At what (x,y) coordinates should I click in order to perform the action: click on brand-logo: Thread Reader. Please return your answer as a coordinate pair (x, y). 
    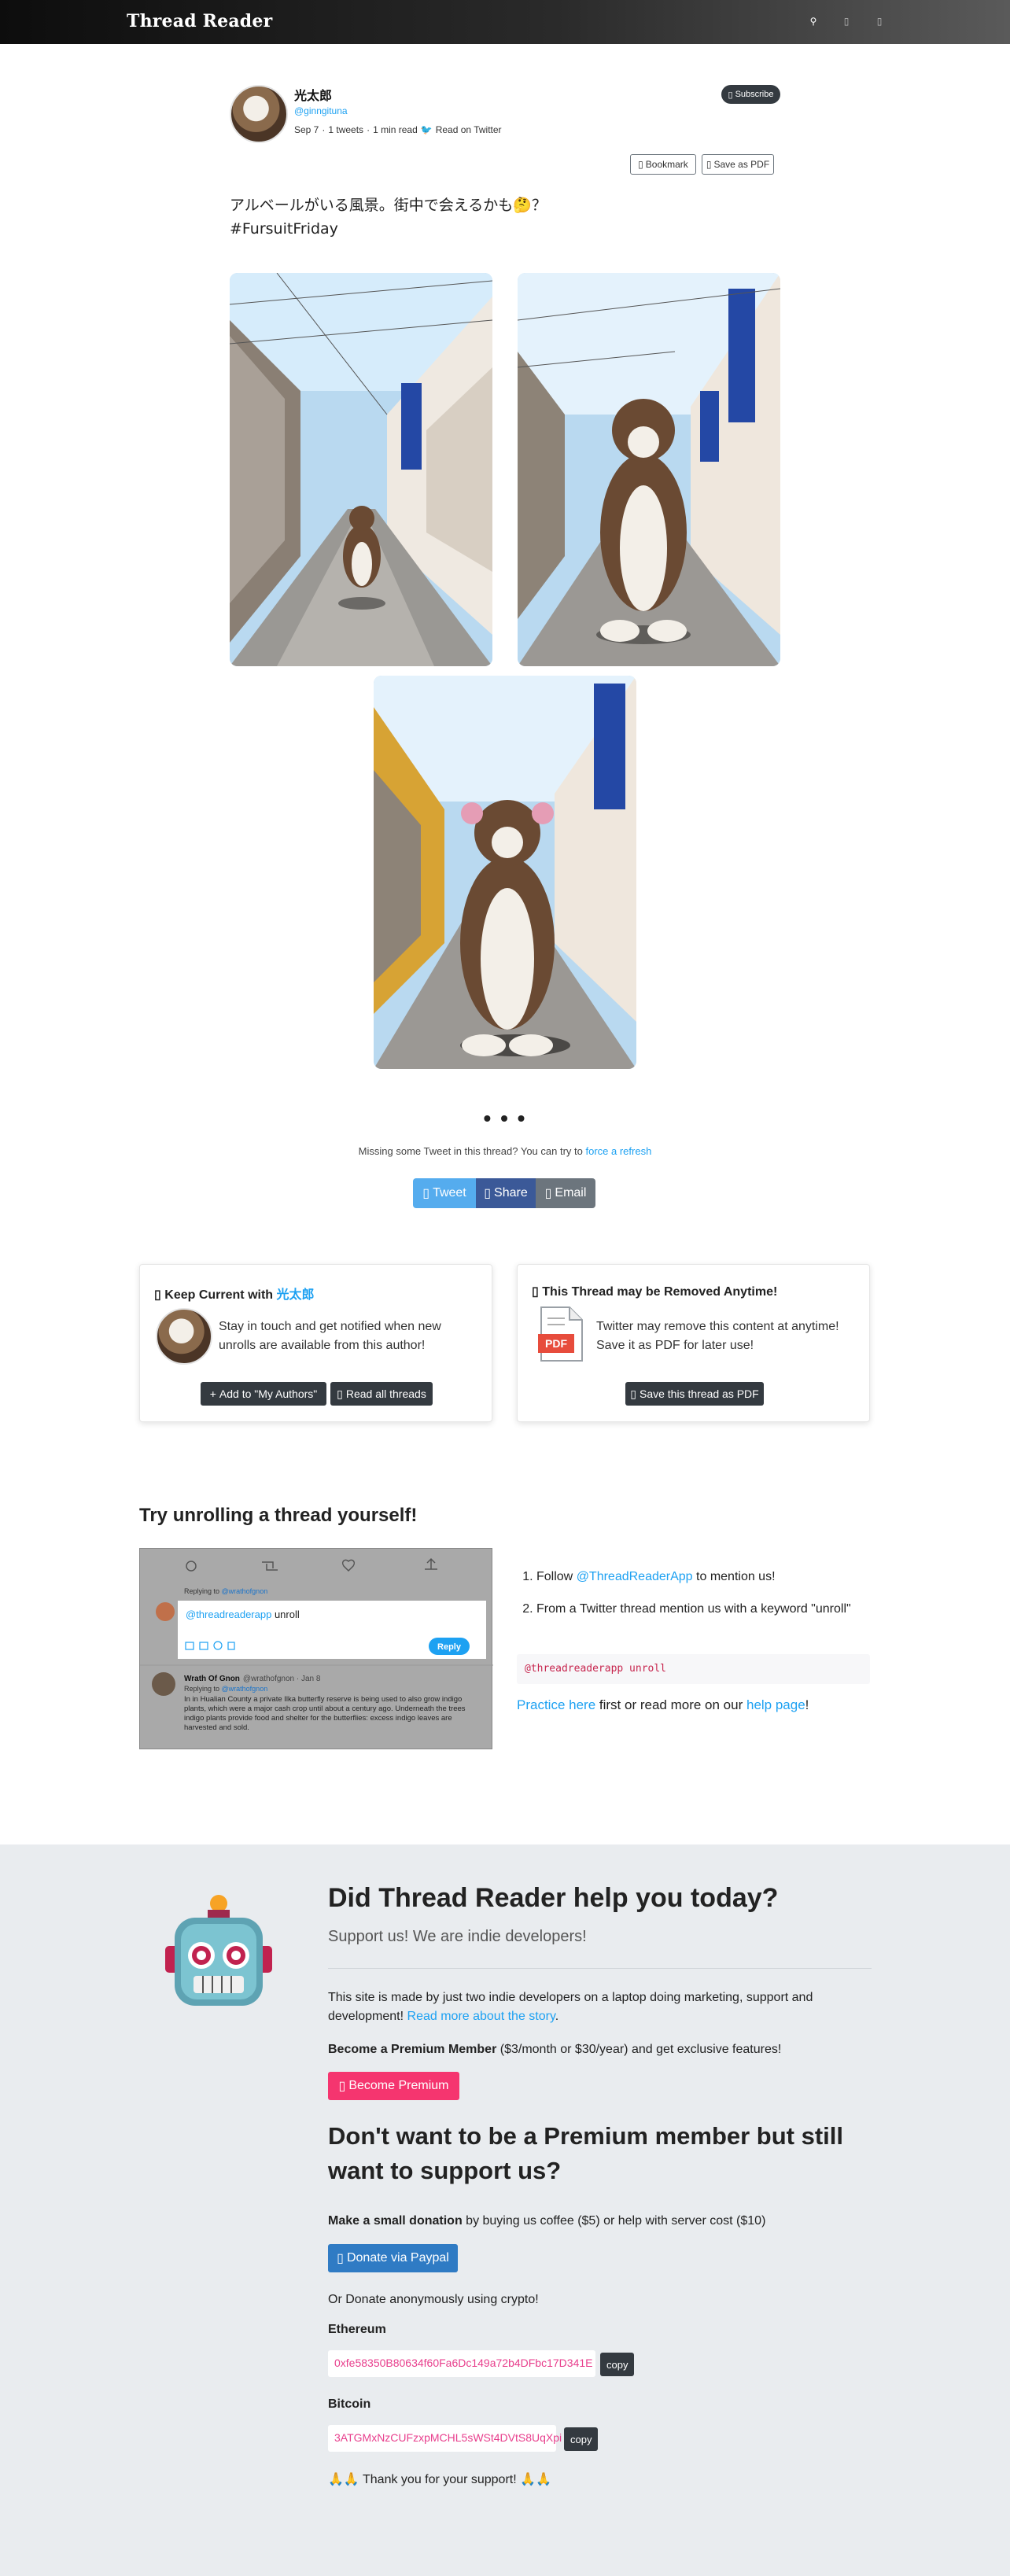
    Looking at the image, I should click on (199, 21).